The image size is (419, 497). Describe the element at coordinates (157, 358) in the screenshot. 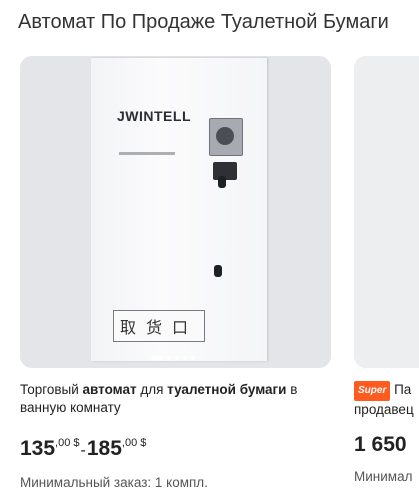

I see `carousel-dot-active` at that location.